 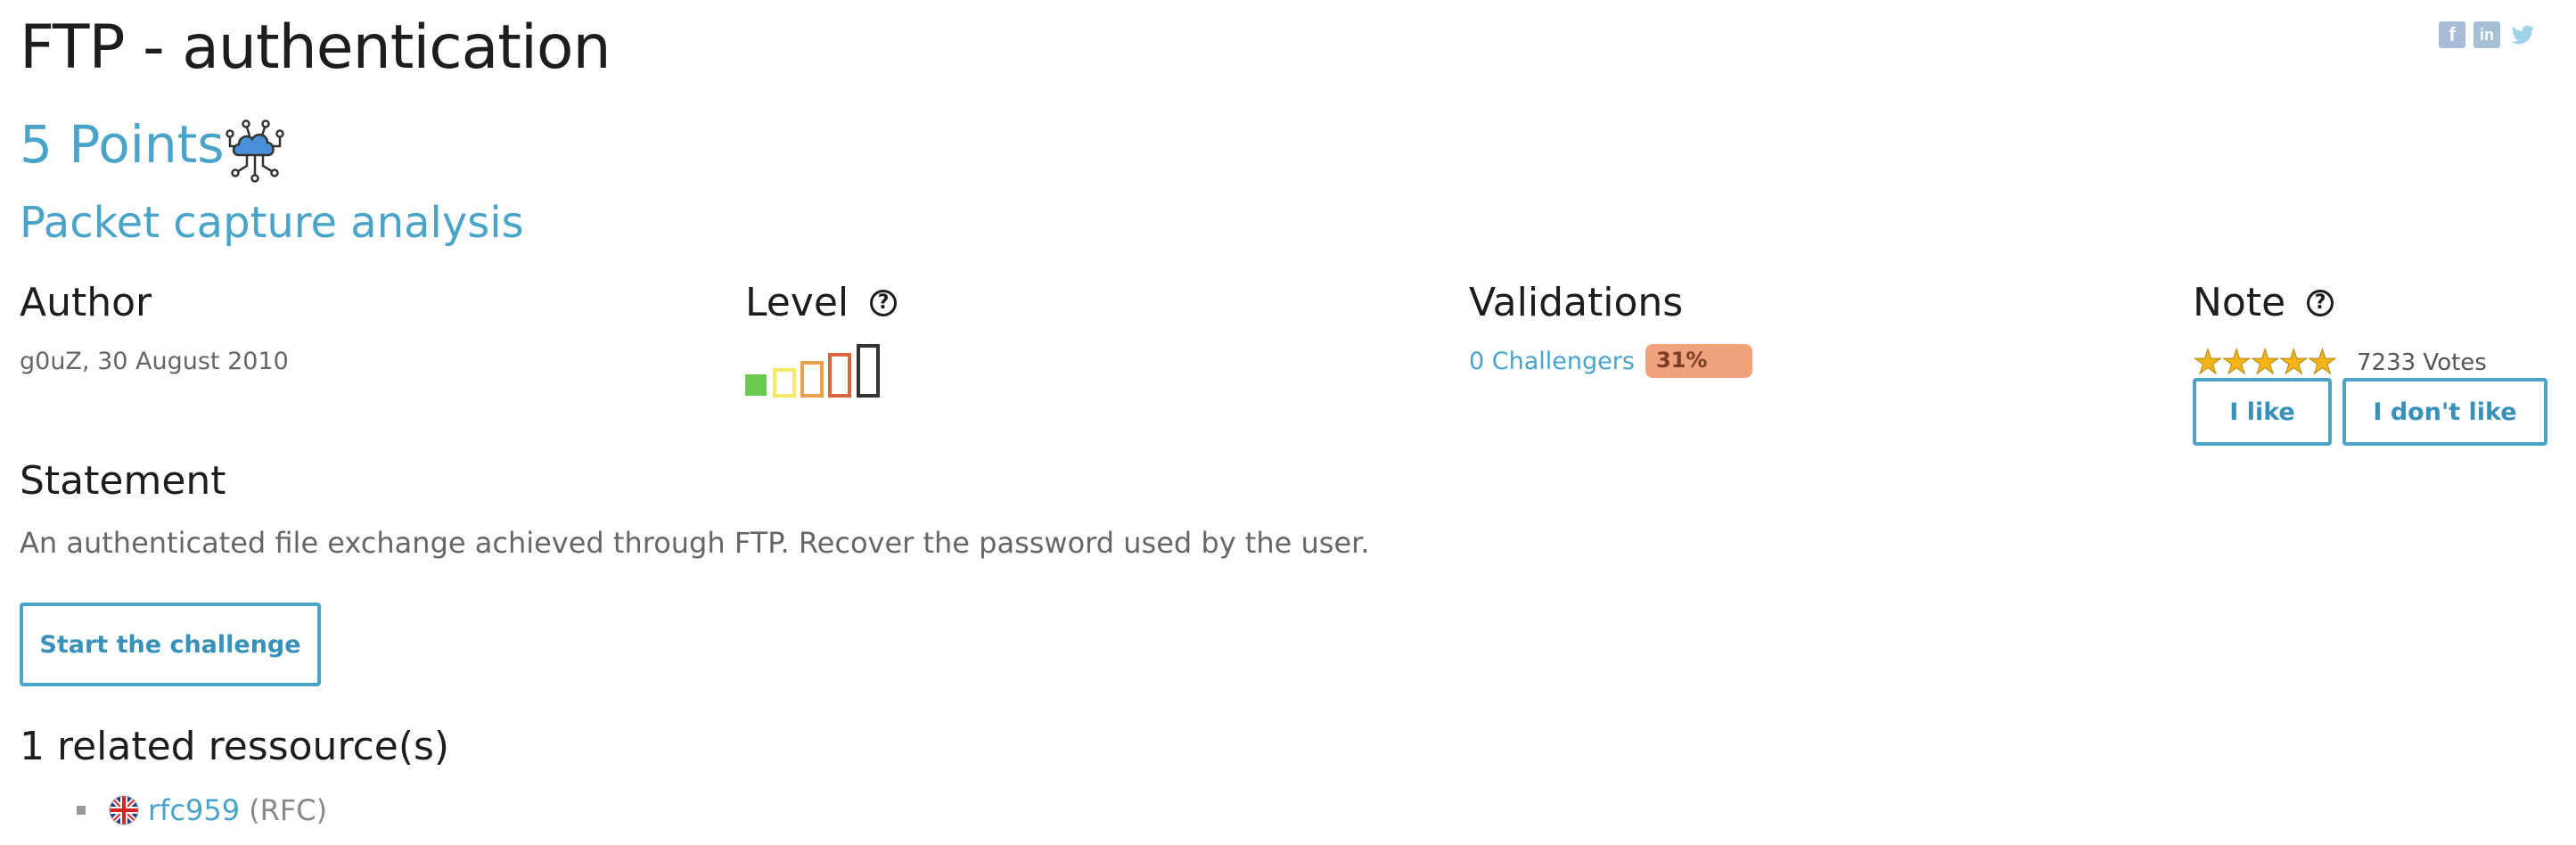 I want to click on validation-percent-label: 31%, so click(x=1682, y=361).